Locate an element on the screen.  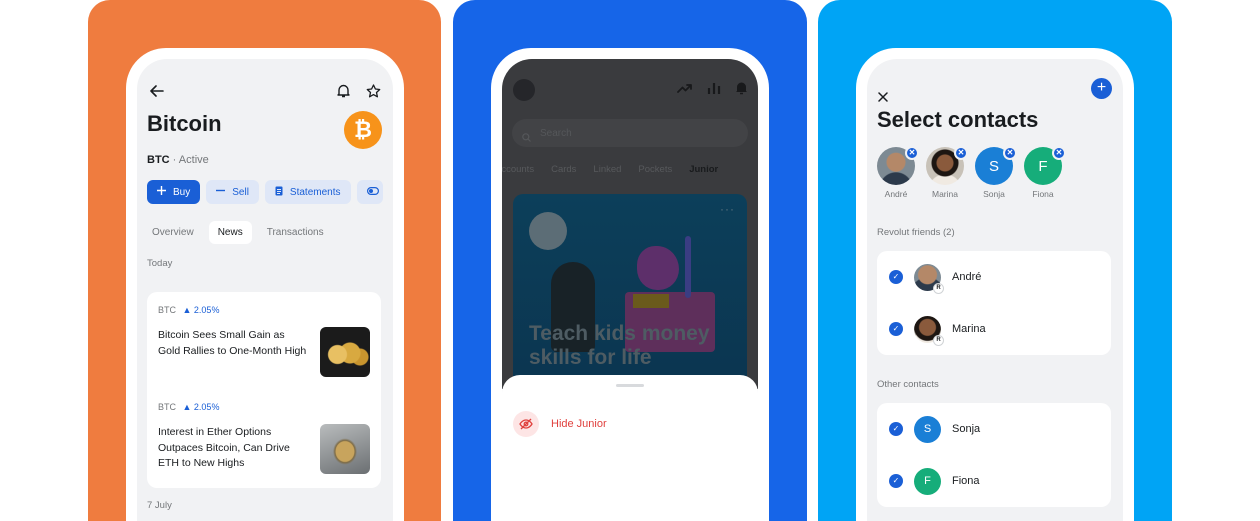
contact-row: ✓ S Sonja is located at coordinates (994, 429).